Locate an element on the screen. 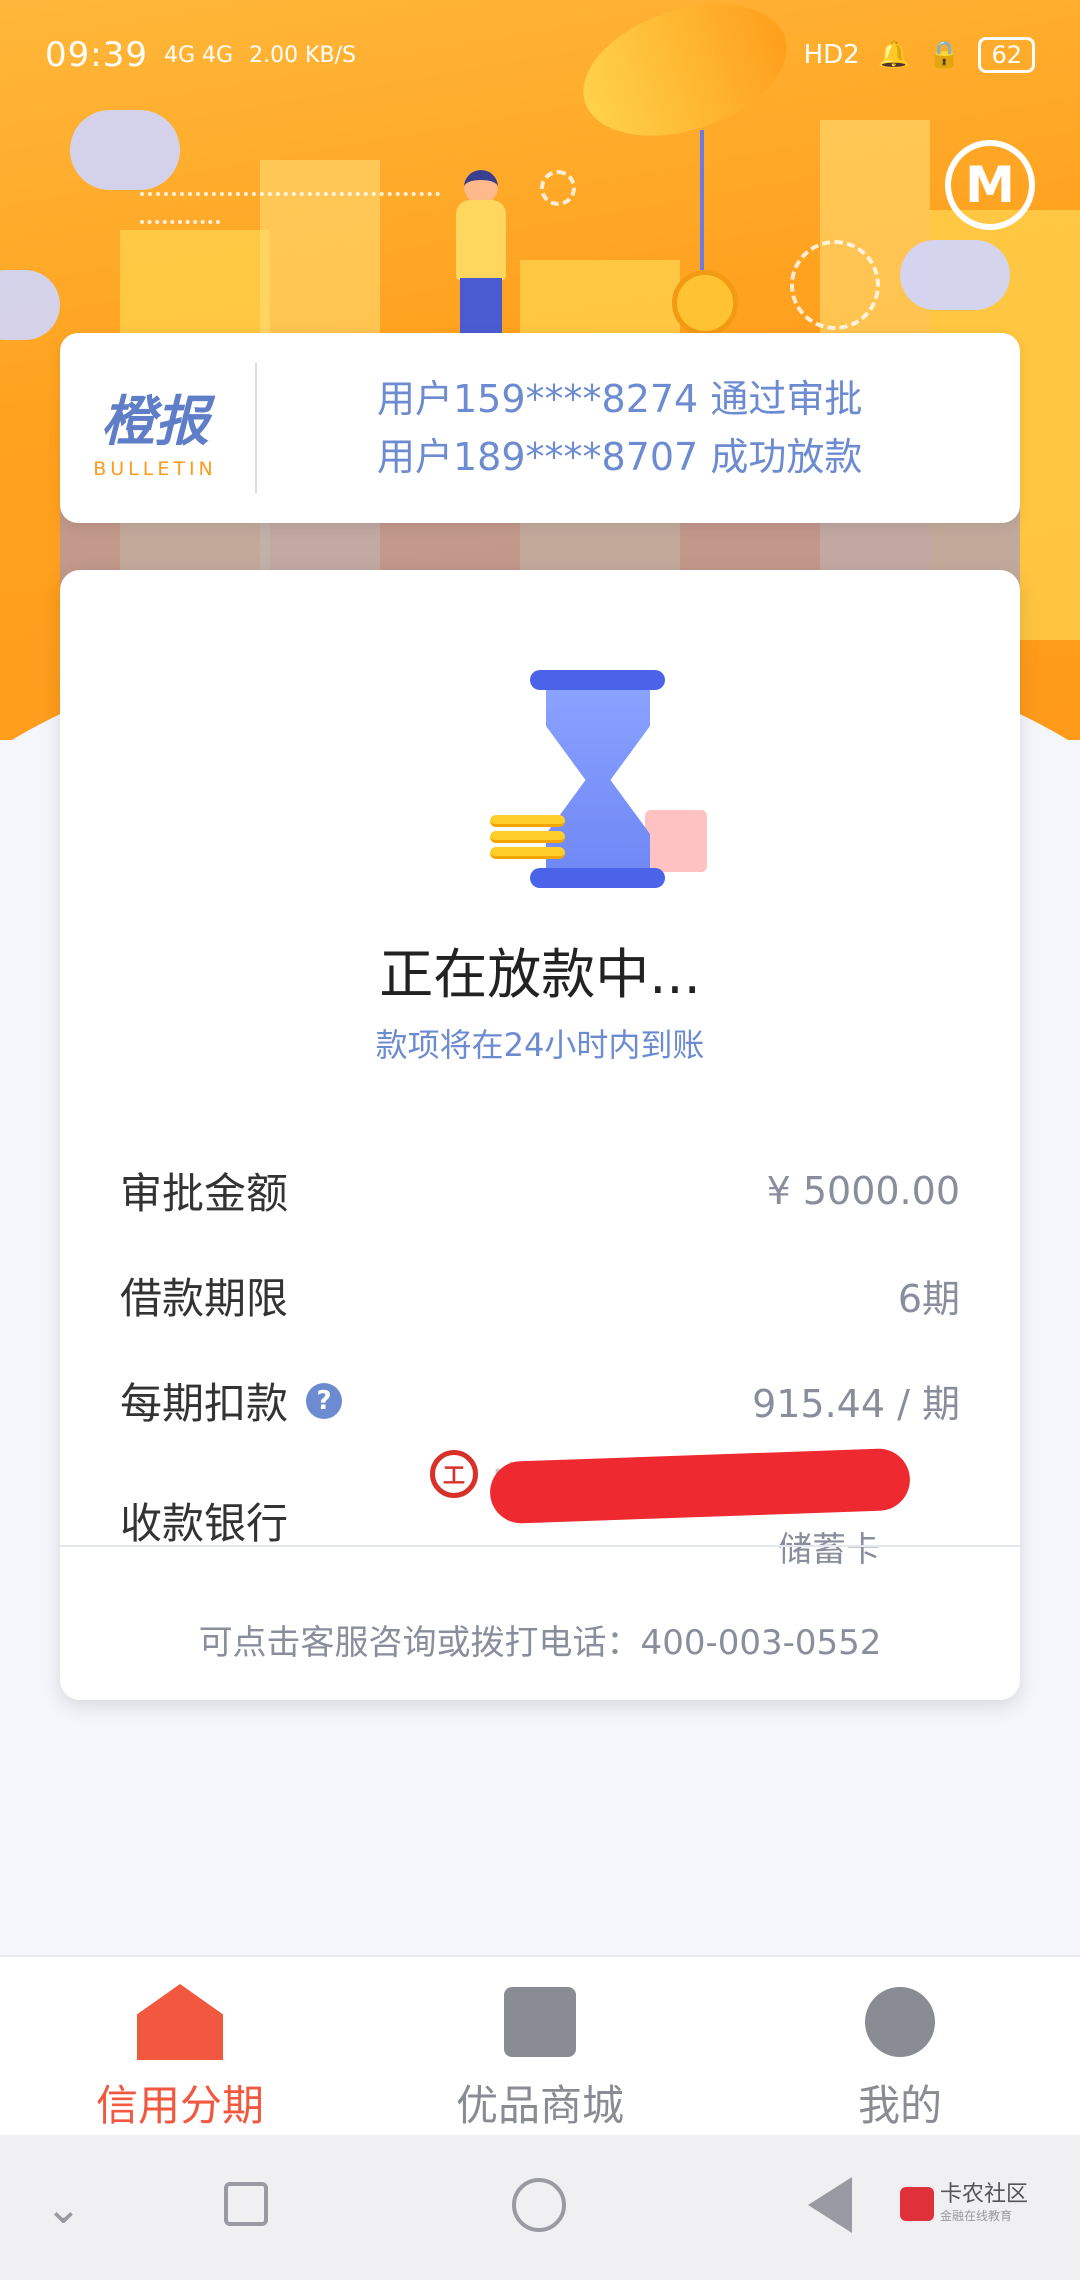 The image size is (1080, 2280). bottom-tab-bar: 信用分期 优品商城 我的 is located at coordinates (540, 2045).